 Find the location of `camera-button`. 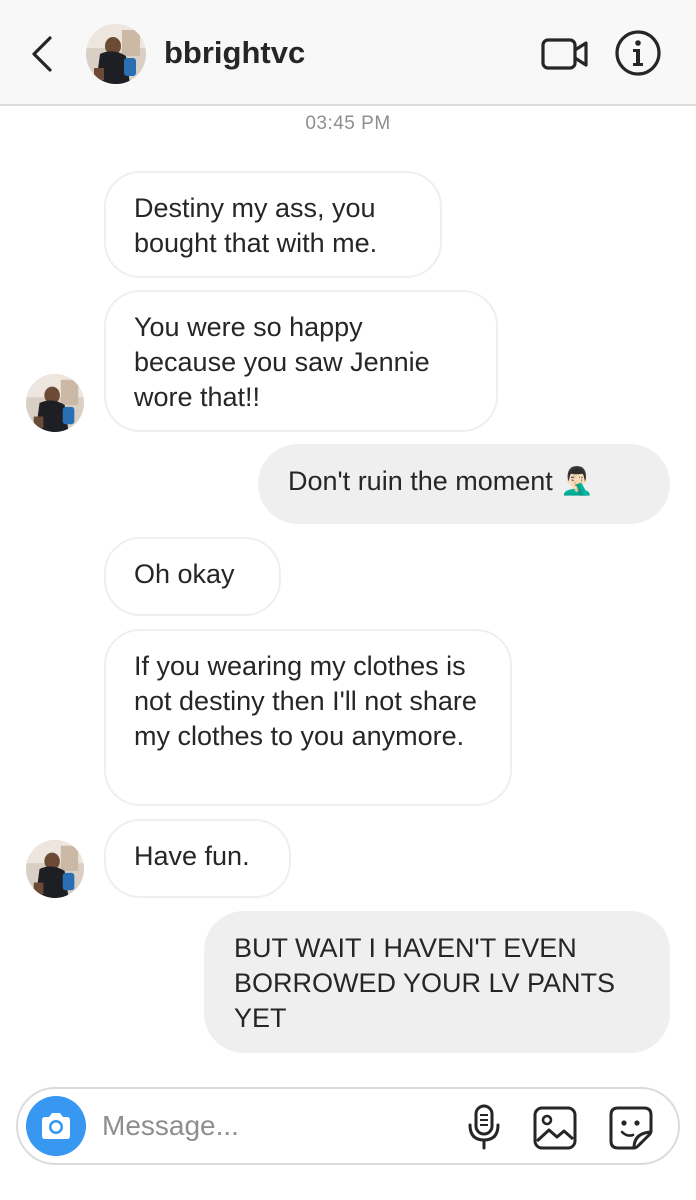

camera-button is located at coordinates (56, 1126).